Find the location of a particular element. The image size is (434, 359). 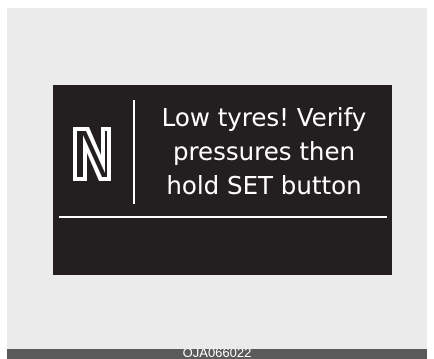

horizontal-divider is located at coordinates (223, 217).